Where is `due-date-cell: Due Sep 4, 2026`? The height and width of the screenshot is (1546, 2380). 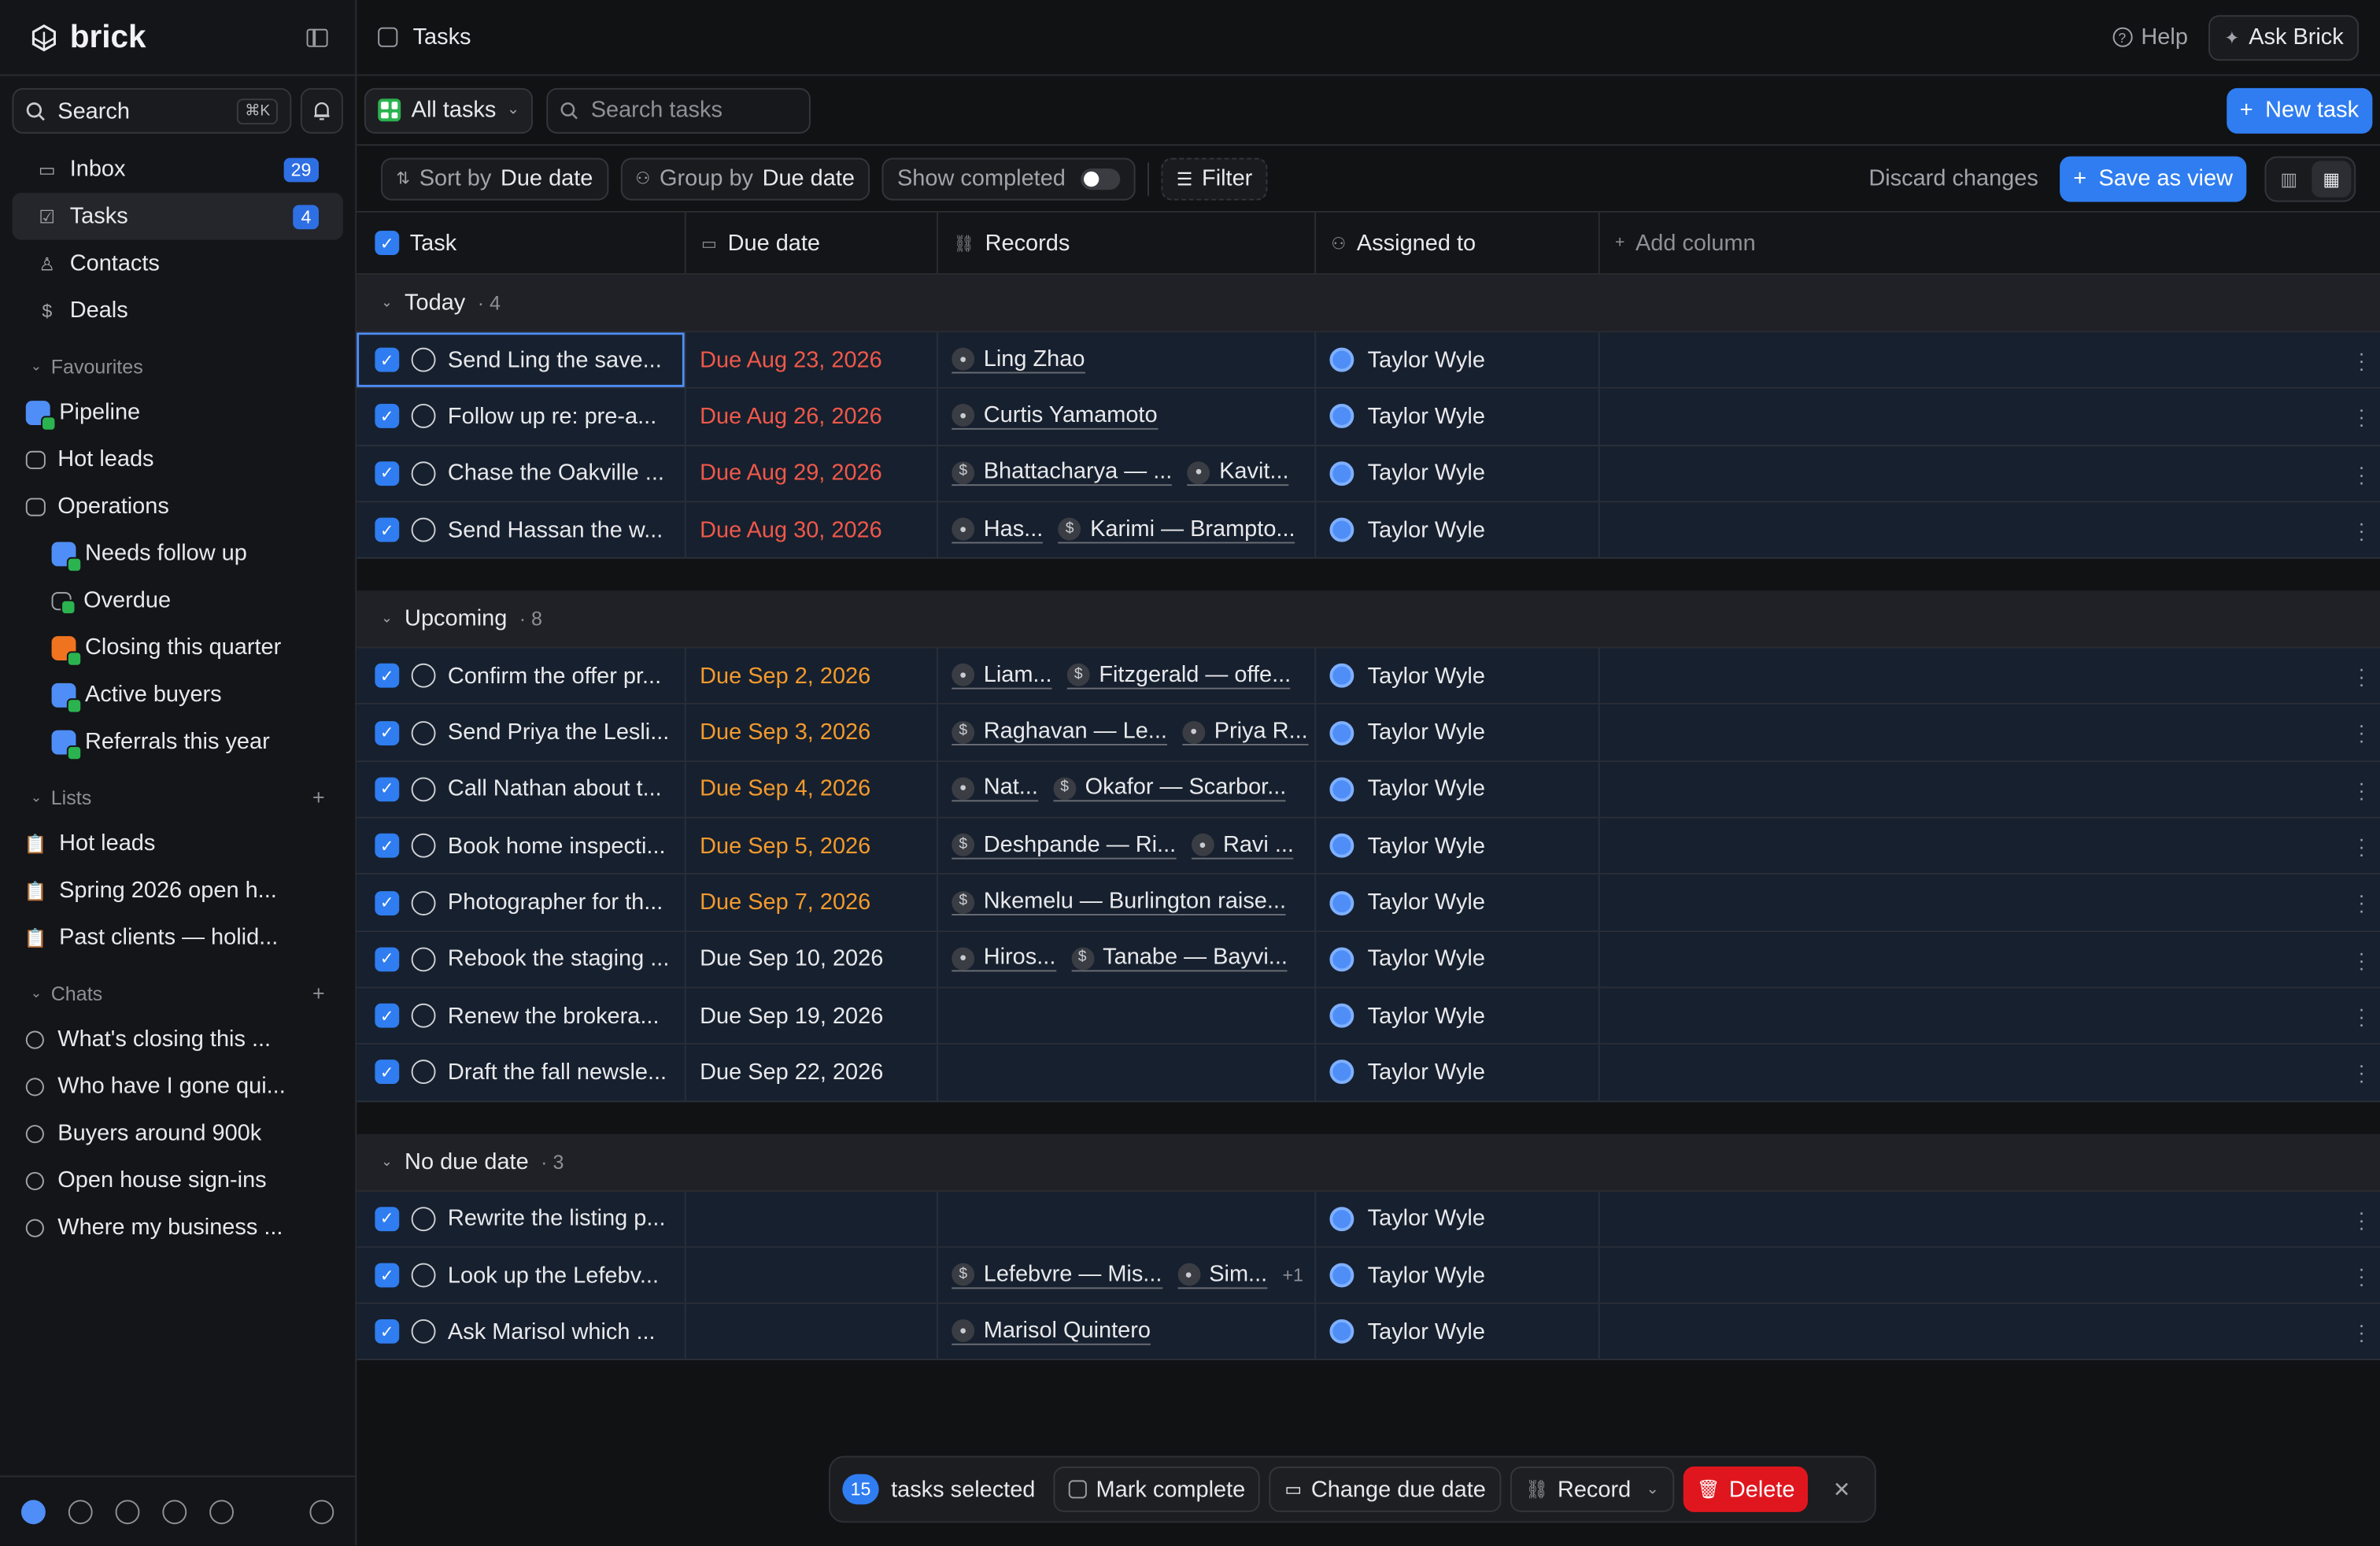 due-date-cell: Due Sep 4, 2026 is located at coordinates (812, 789).